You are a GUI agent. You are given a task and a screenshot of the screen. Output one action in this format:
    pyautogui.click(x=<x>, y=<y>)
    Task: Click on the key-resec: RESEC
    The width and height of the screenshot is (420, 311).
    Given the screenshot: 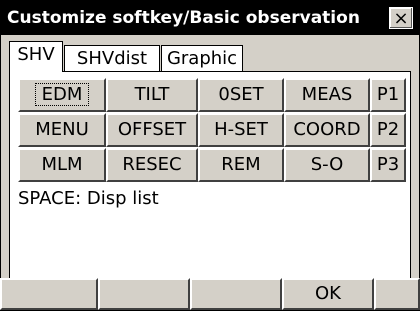 What is the action you would take?
    pyautogui.click(x=152, y=165)
    